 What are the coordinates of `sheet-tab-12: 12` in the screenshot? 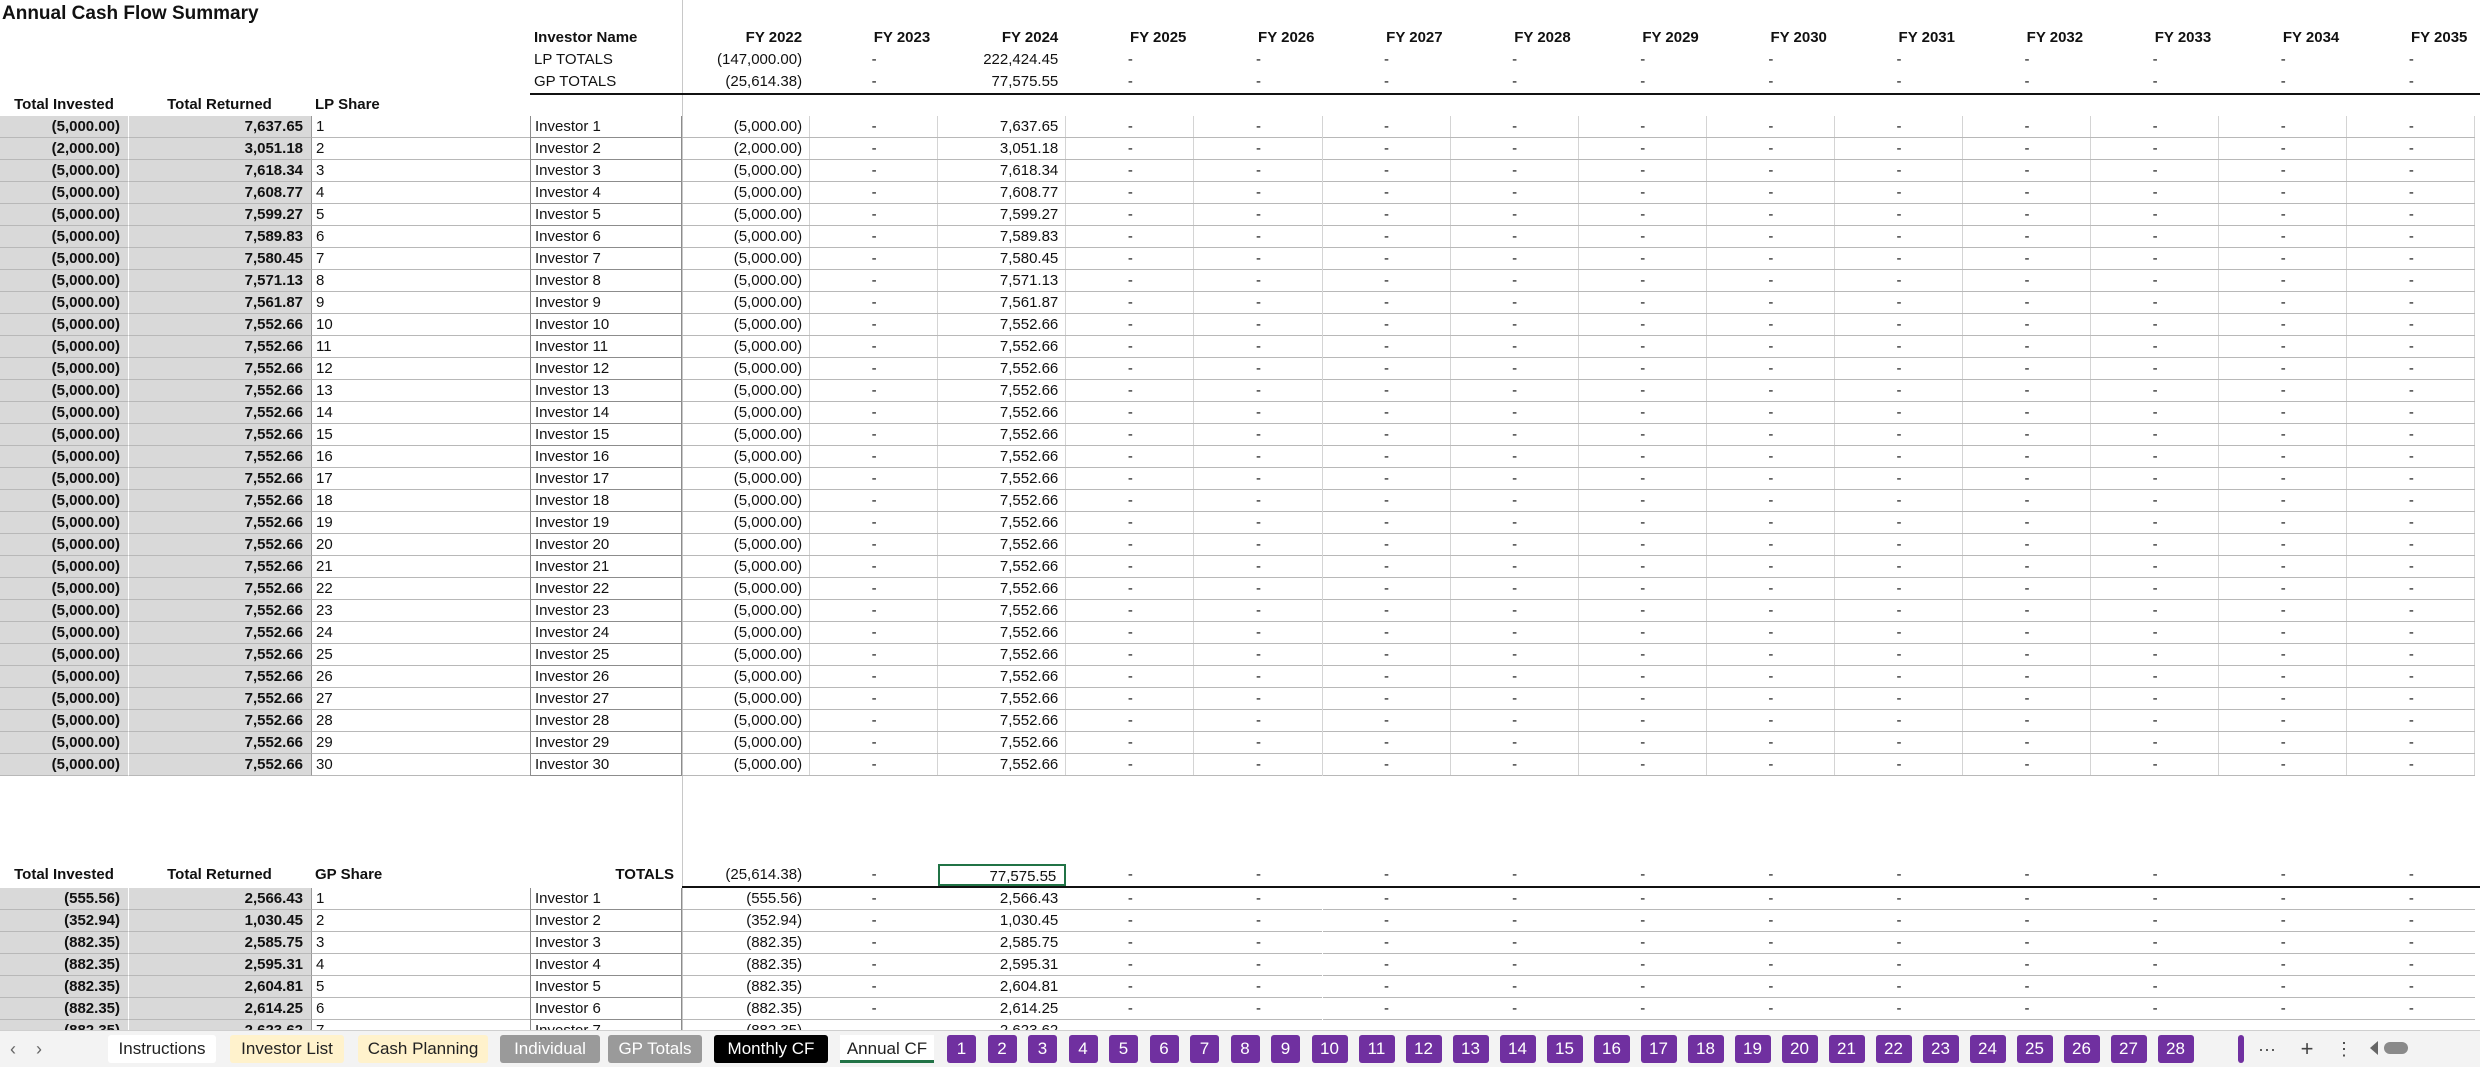 It's located at (1423, 1049).